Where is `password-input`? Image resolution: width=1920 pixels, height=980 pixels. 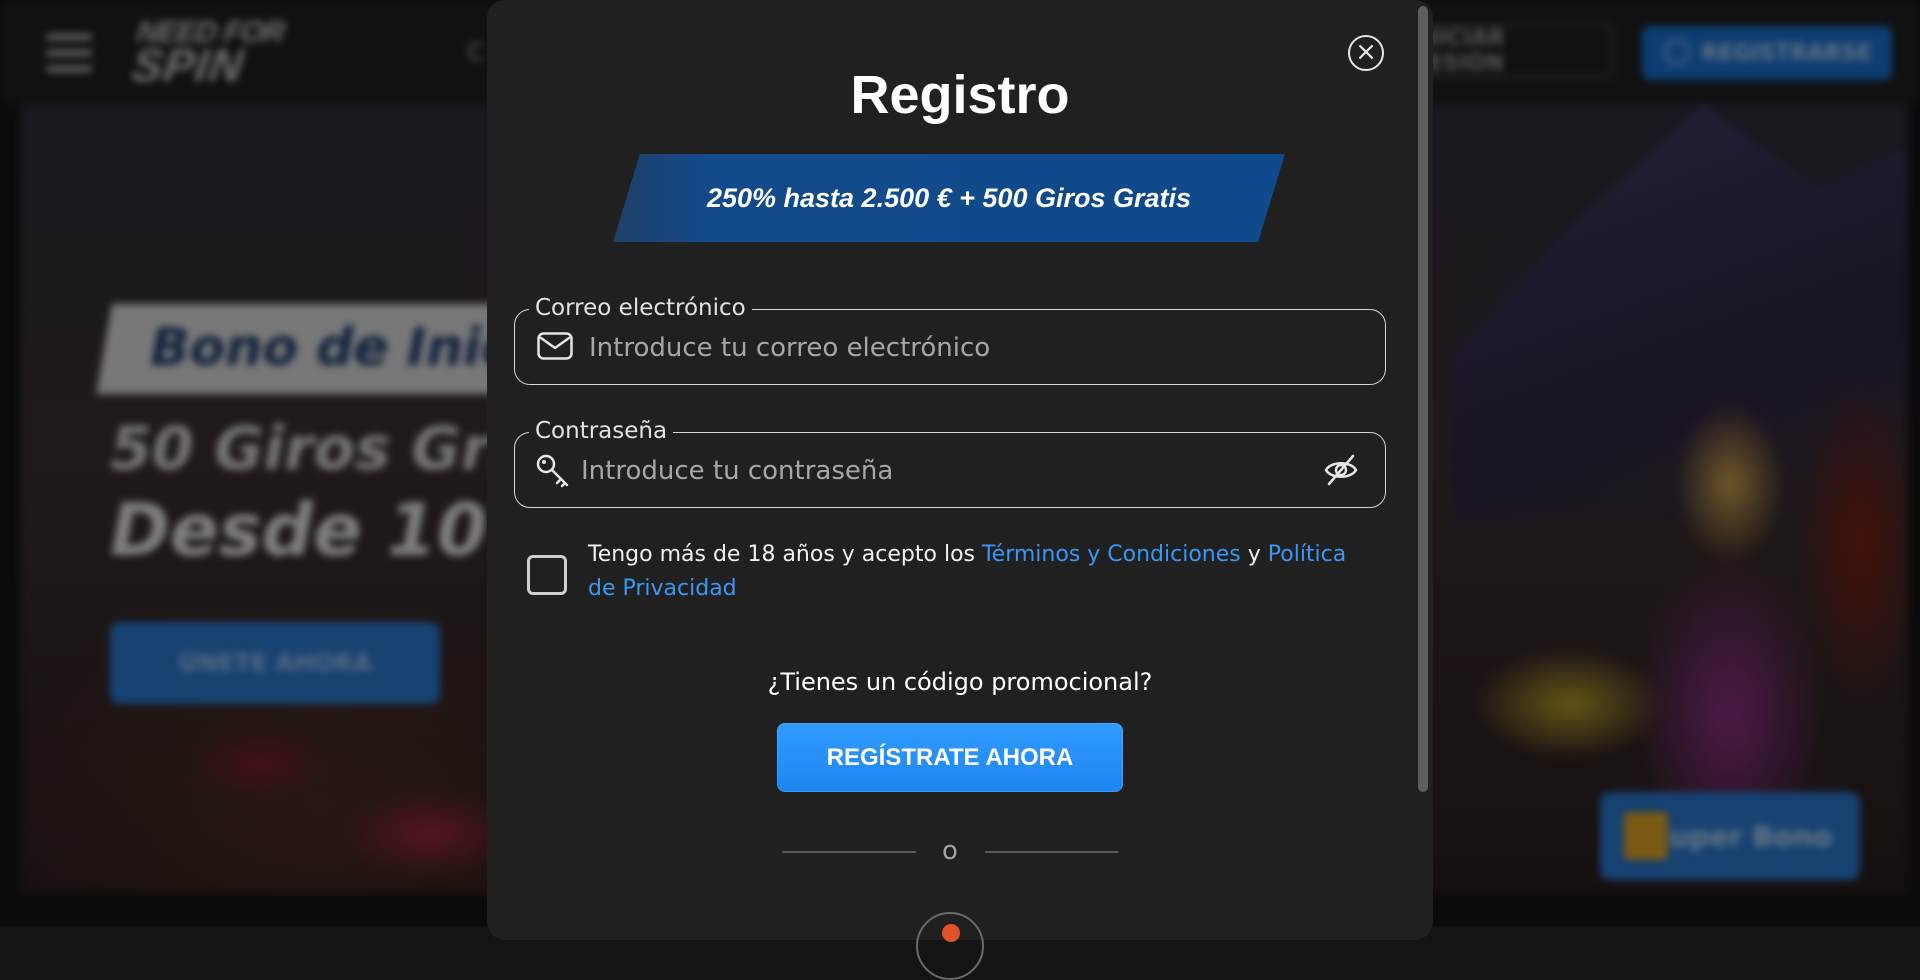 password-input is located at coordinates (946, 470).